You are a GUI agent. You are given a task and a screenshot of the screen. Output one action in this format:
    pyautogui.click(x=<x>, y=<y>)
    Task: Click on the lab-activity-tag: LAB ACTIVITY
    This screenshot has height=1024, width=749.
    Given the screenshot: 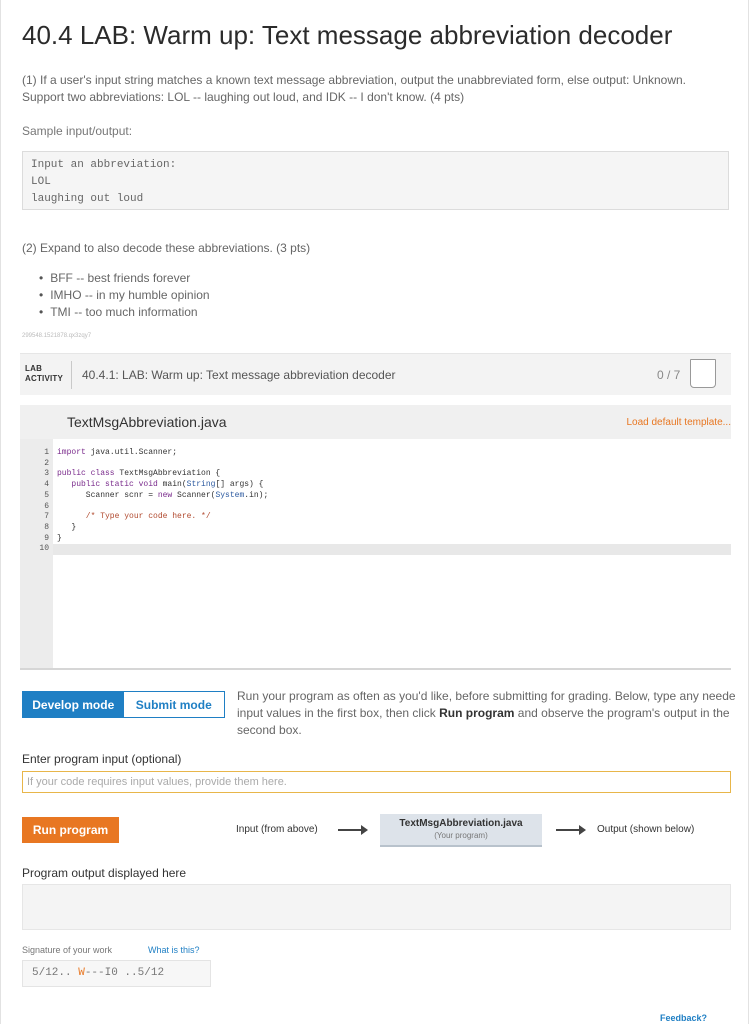 What is the action you would take?
    pyautogui.click(x=44, y=374)
    